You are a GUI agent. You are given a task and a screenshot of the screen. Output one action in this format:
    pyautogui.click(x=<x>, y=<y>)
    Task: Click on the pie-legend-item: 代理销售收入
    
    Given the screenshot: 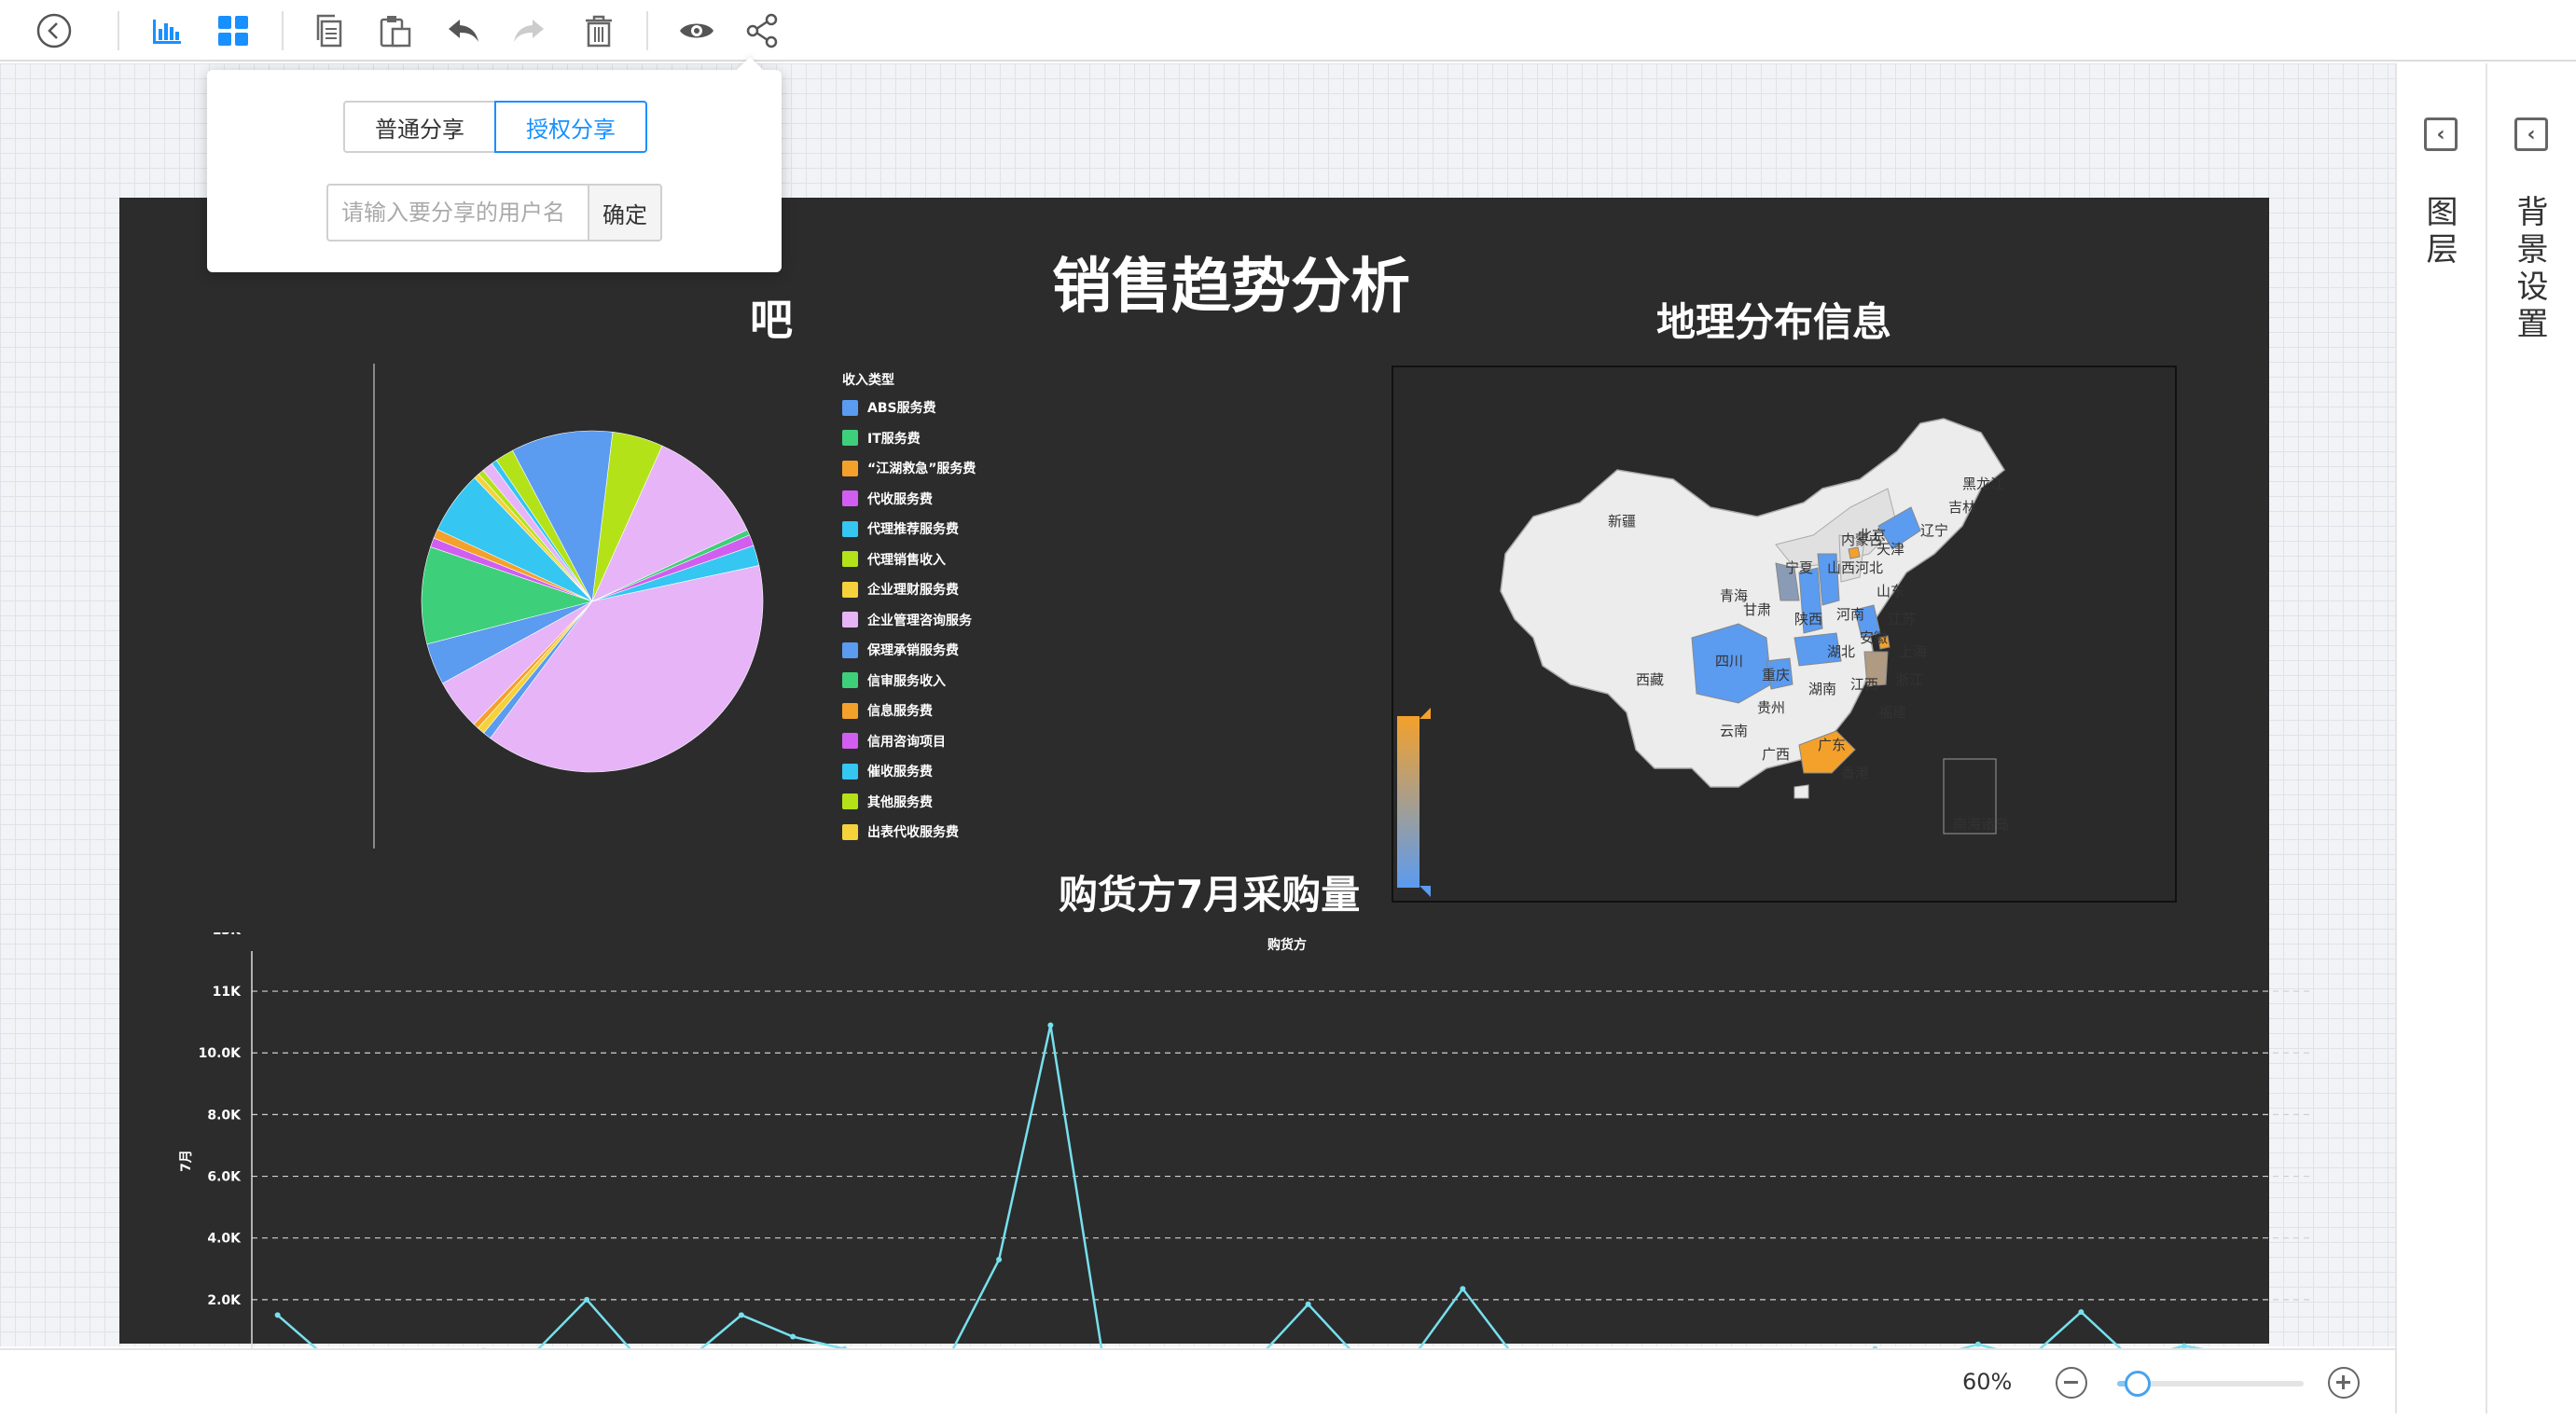 What is the action you would take?
    pyautogui.click(x=909, y=560)
    